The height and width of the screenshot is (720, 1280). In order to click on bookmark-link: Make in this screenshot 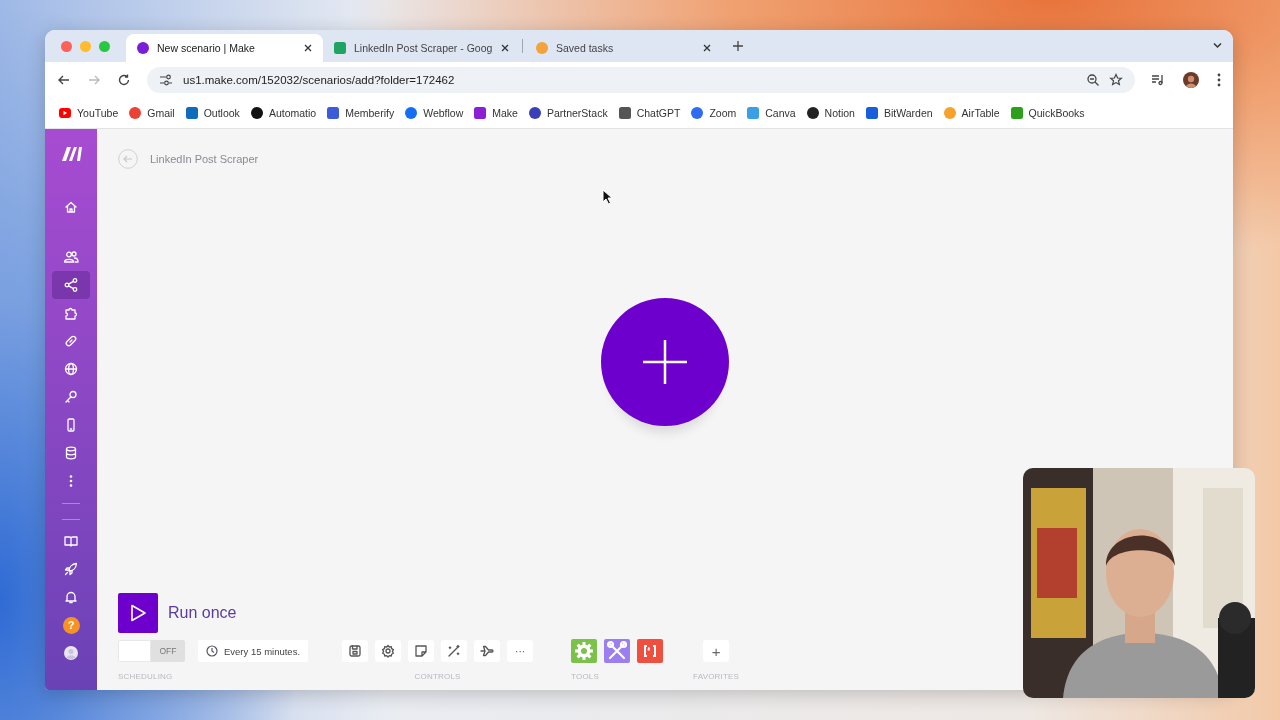, I will do `click(495, 112)`.